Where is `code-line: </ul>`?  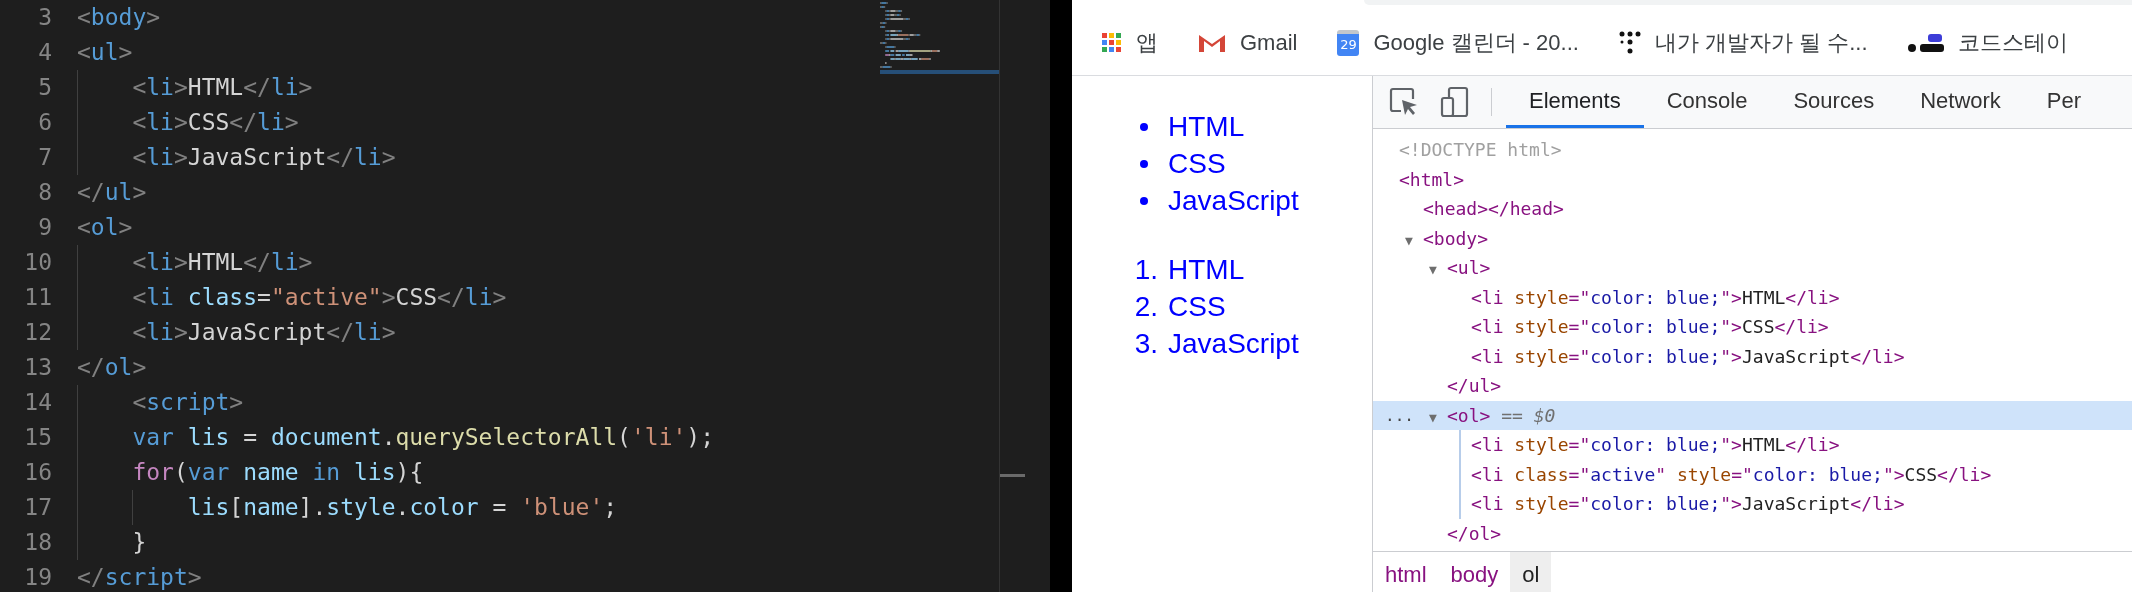
code-line: </ul> is located at coordinates (112, 192).